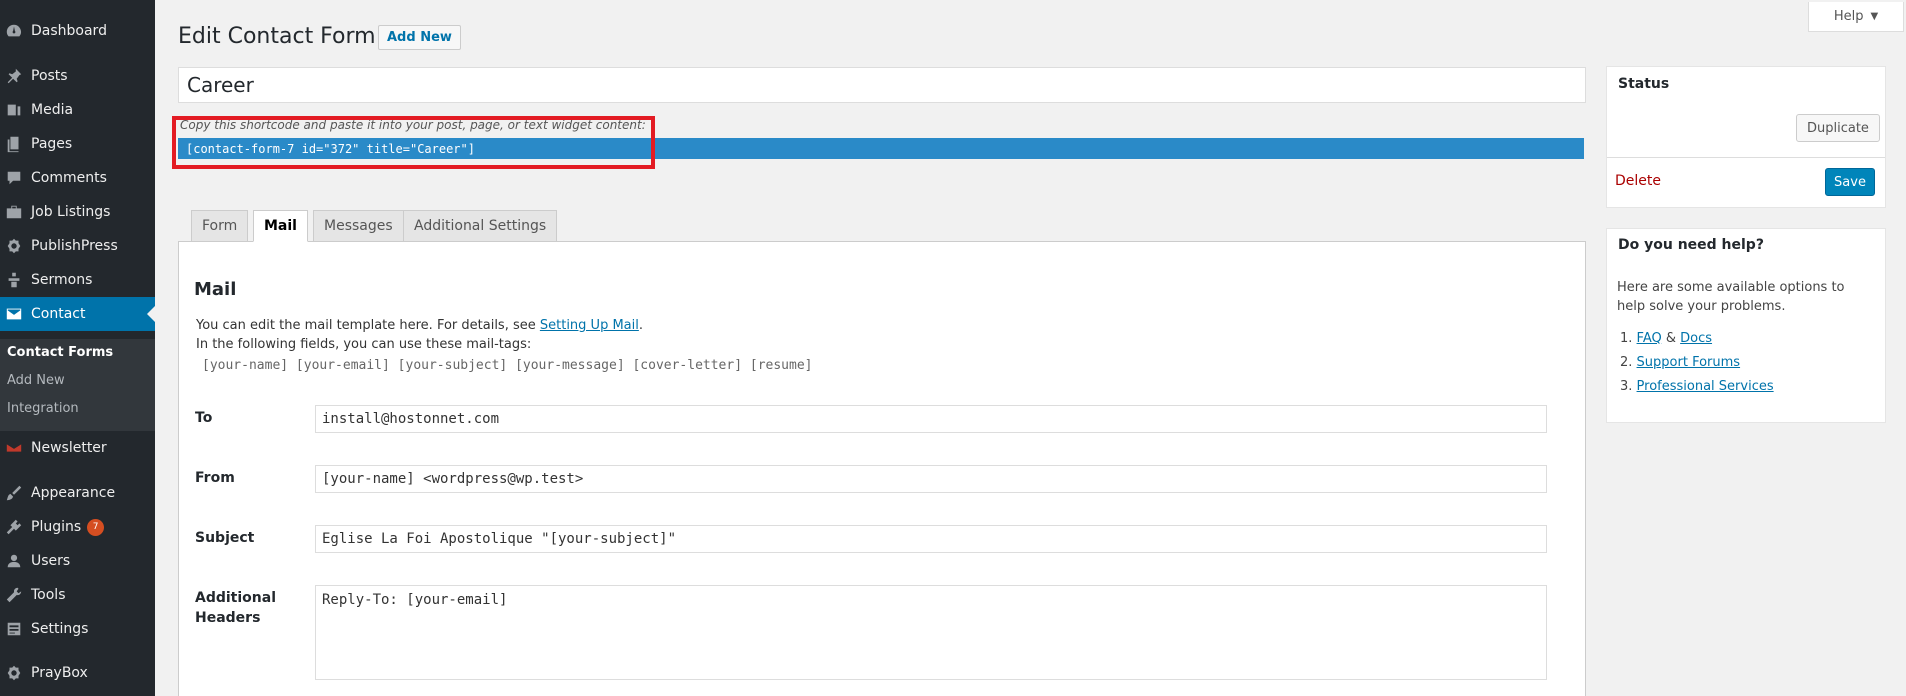 This screenshot has width=1906, height=696. What do you see at coordinates (14, 178) in the screenshot?
I see `comment-icon` at bounding box center [14, 178].